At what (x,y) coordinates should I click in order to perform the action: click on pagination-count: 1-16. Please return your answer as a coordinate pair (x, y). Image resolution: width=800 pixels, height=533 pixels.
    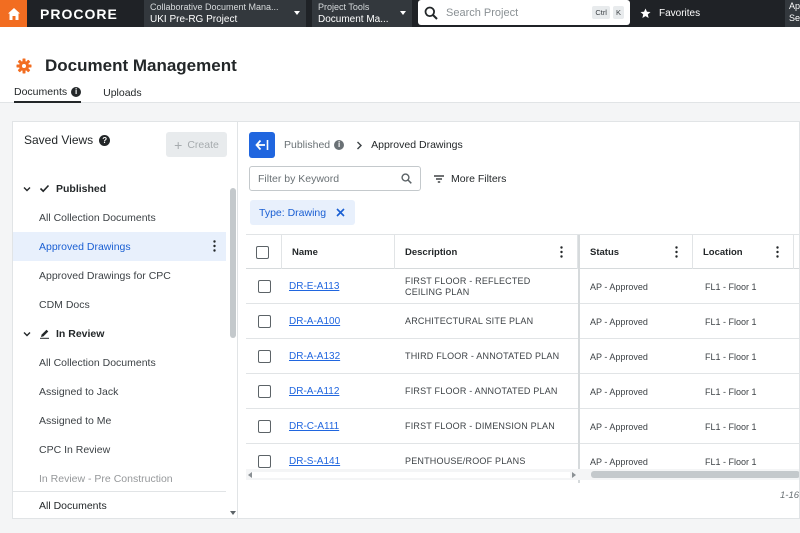
    Looking at the image, I should click on (790, 495).